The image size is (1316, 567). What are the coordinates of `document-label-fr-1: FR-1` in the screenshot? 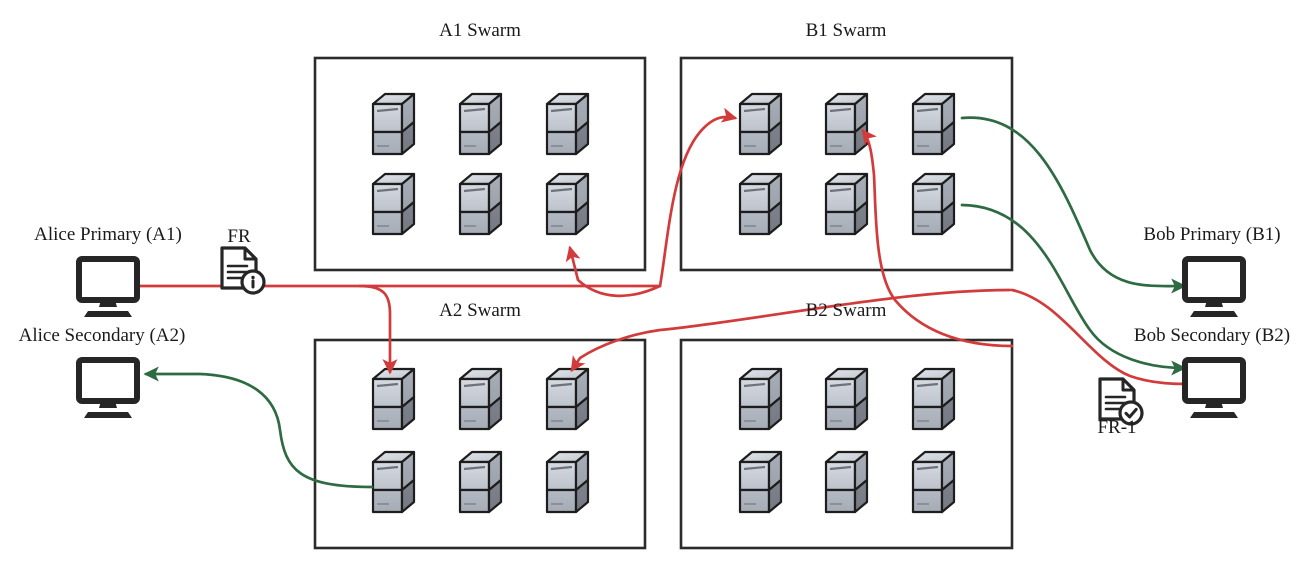 It's located at (1116, 427).